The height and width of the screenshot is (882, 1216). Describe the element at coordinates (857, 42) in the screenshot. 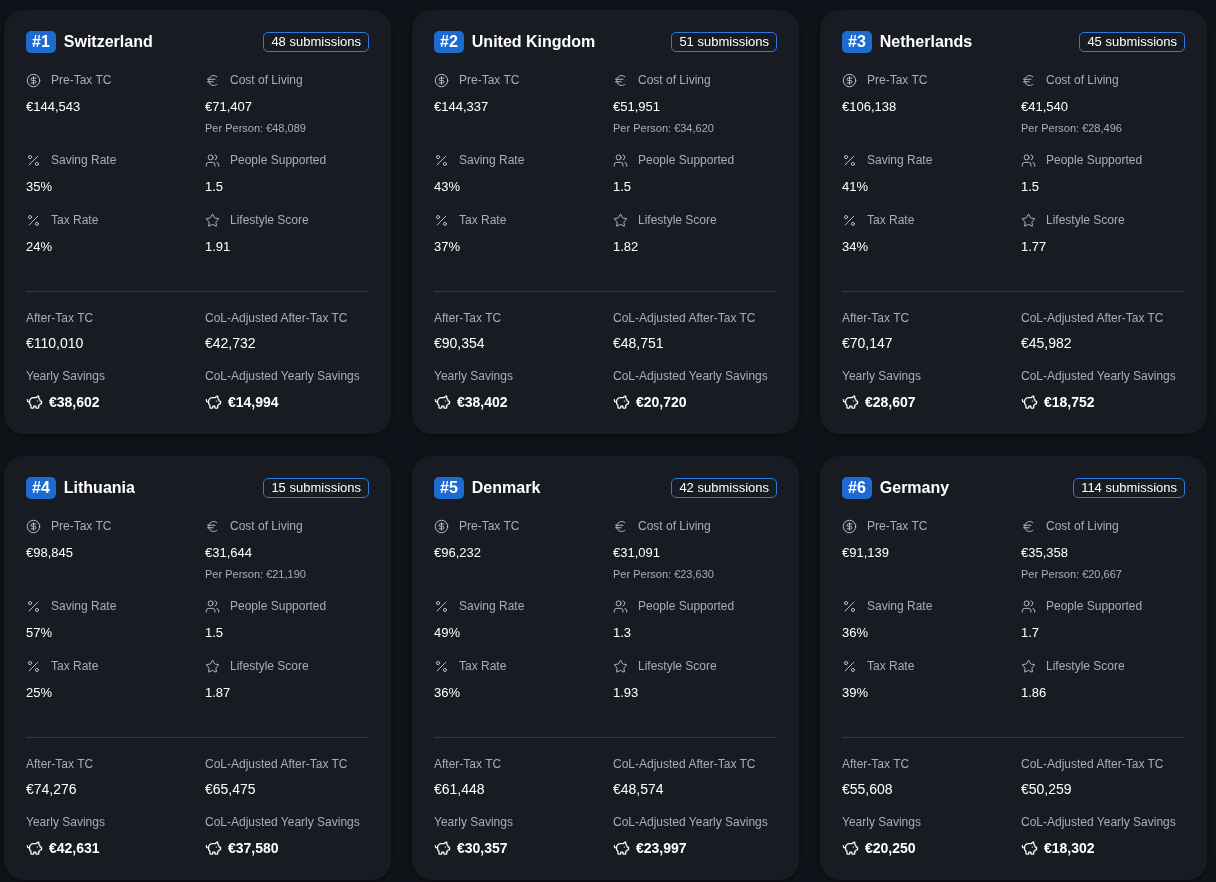

I see `rank-badge: #3` at that location.